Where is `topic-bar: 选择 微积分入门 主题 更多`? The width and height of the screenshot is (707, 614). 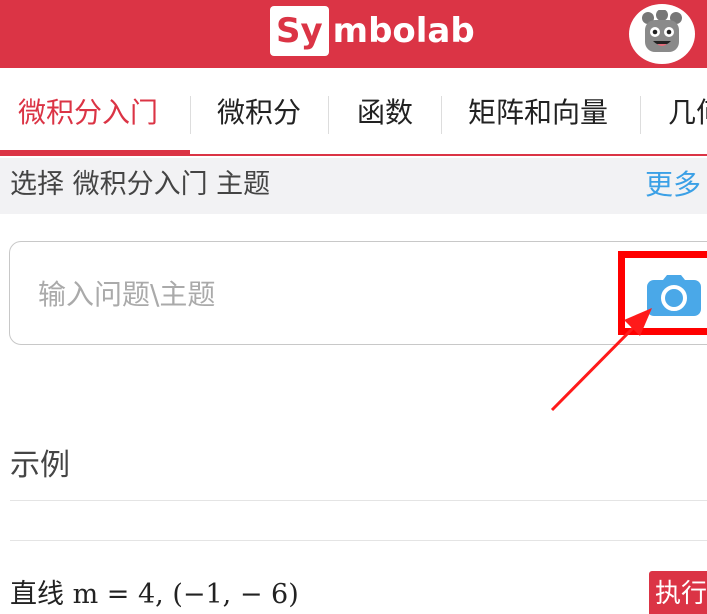
topic-bar: 选择 微积分入门 主题 更多 is located at coordinates (353, 186).